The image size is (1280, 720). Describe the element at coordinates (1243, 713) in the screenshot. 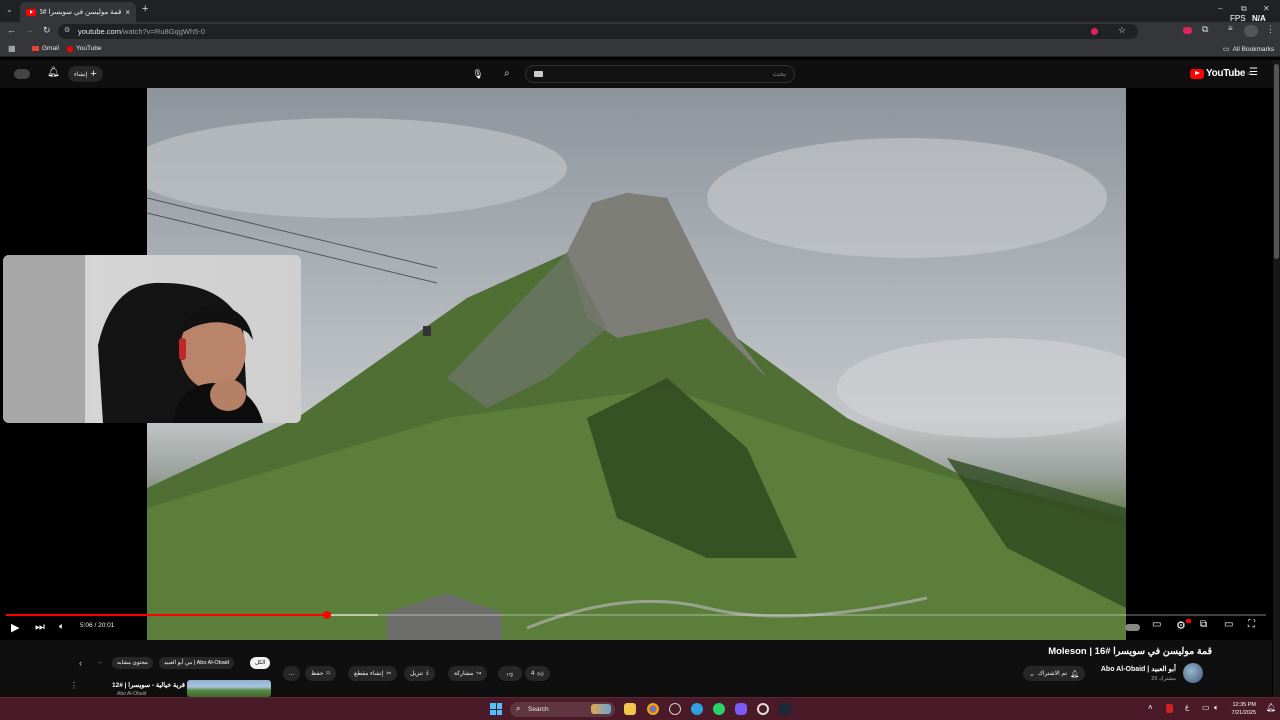

I see `clock-date: 7/21/2025` at that location.